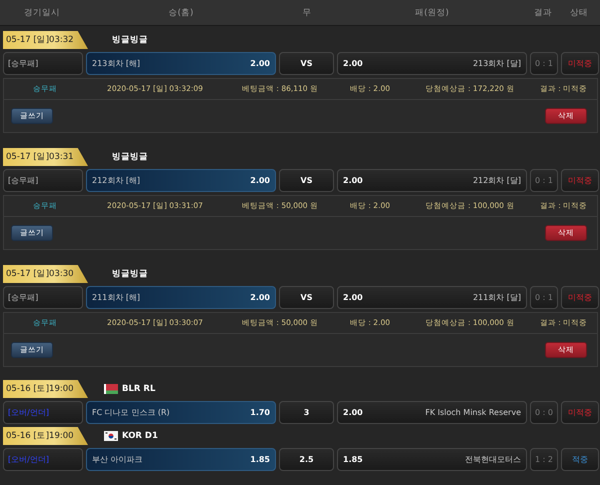  I want to click on away-pick: 2.00 211회차 [달], so click(432, 297).